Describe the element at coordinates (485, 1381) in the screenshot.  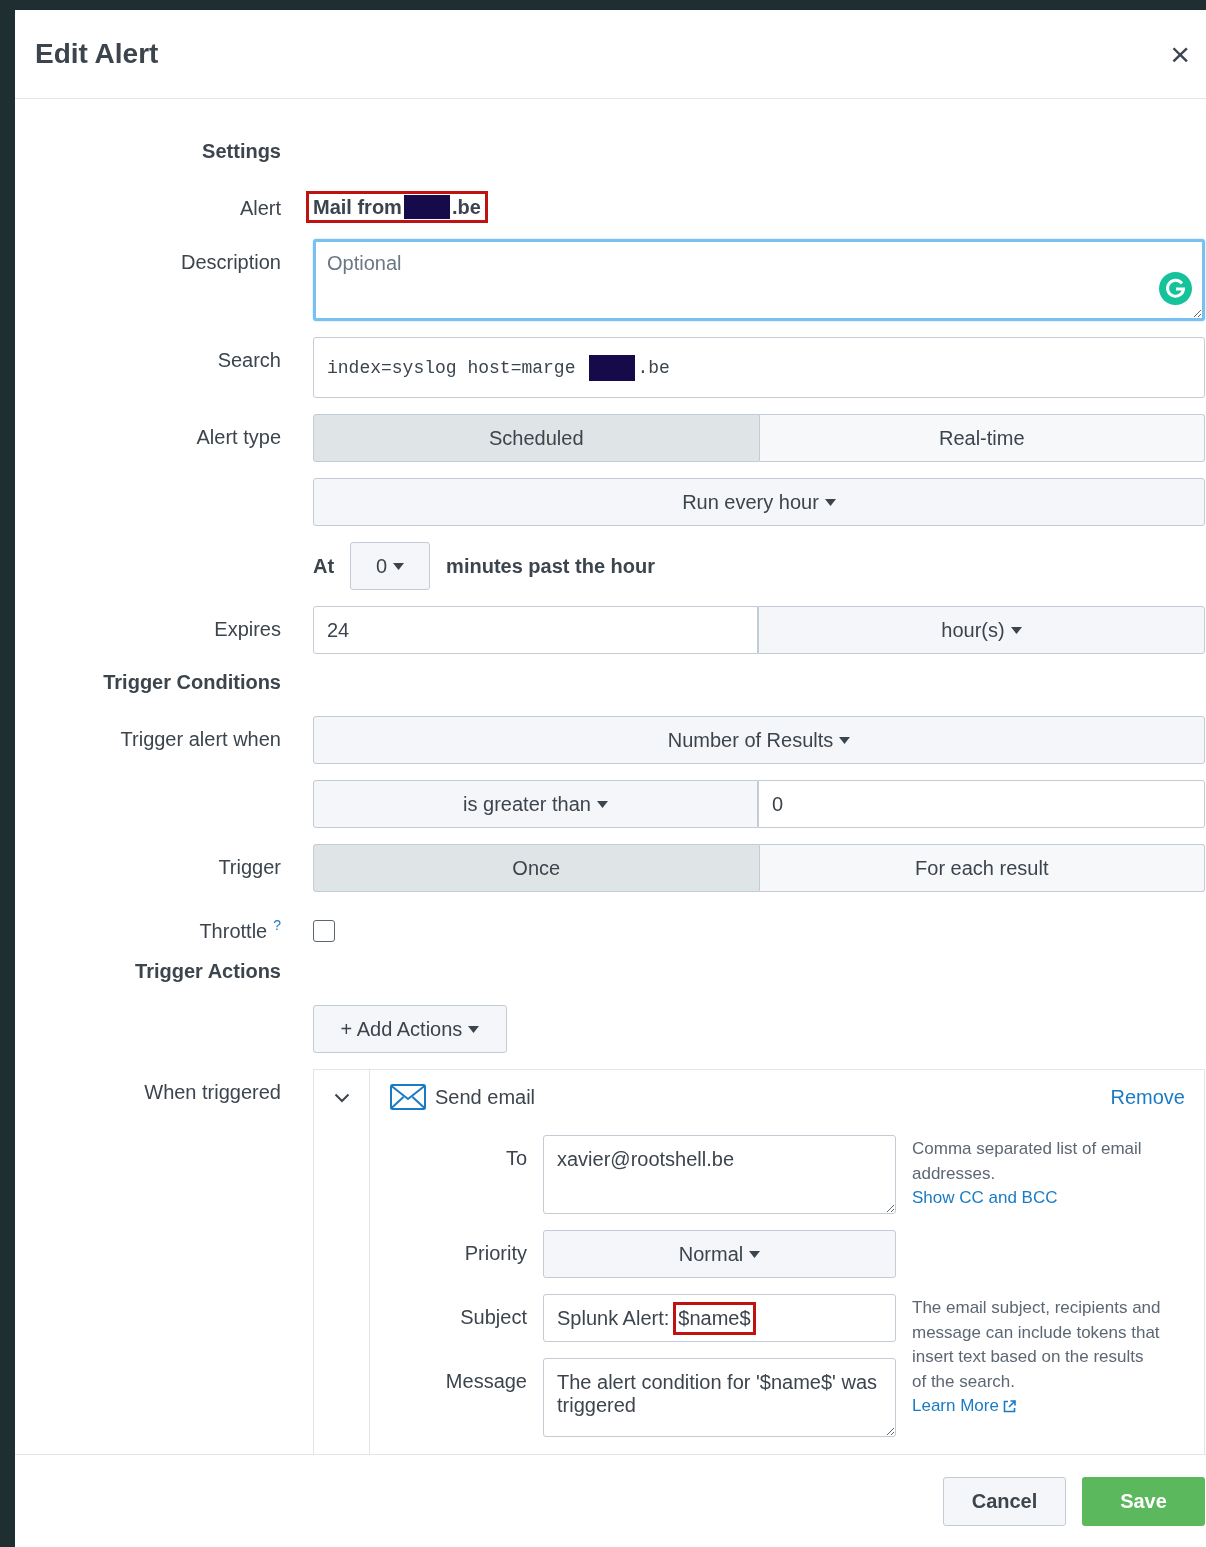
I see `field-label: Message` at that location.